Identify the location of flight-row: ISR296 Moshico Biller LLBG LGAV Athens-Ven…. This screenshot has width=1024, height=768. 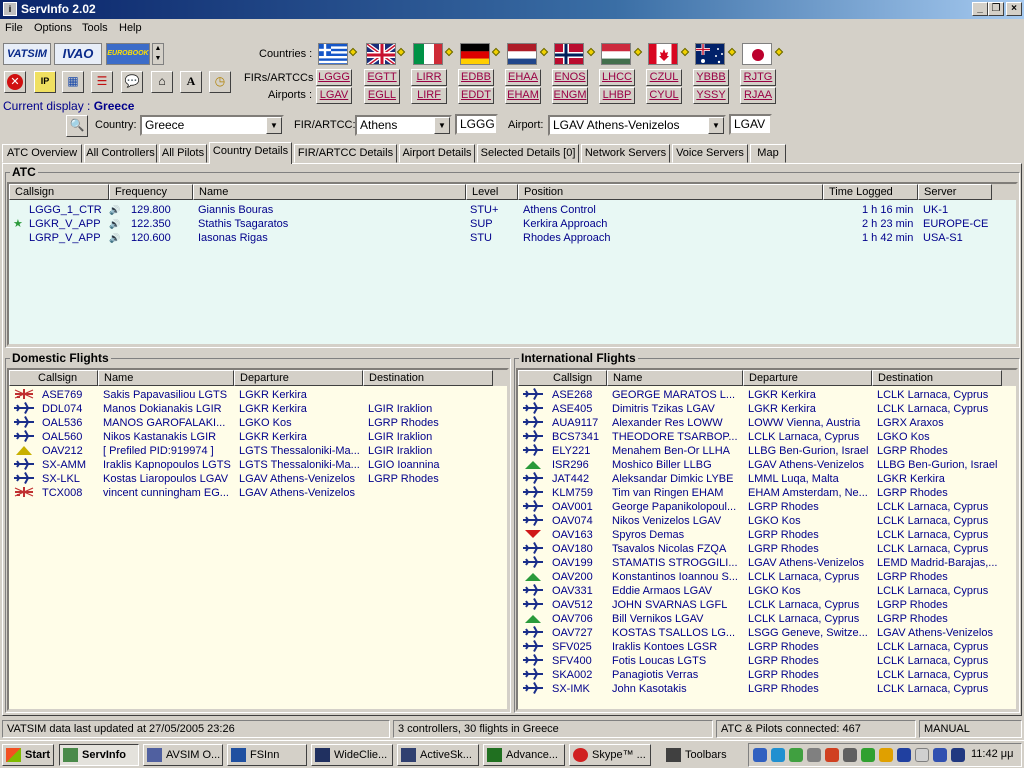
(767, 465).